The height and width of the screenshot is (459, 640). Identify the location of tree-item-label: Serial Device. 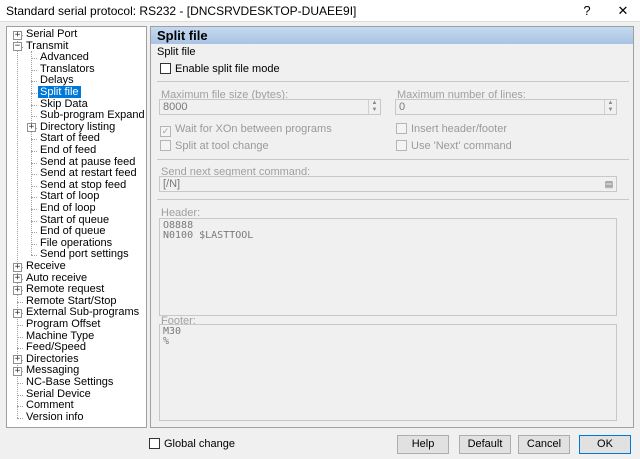
(58, 393).